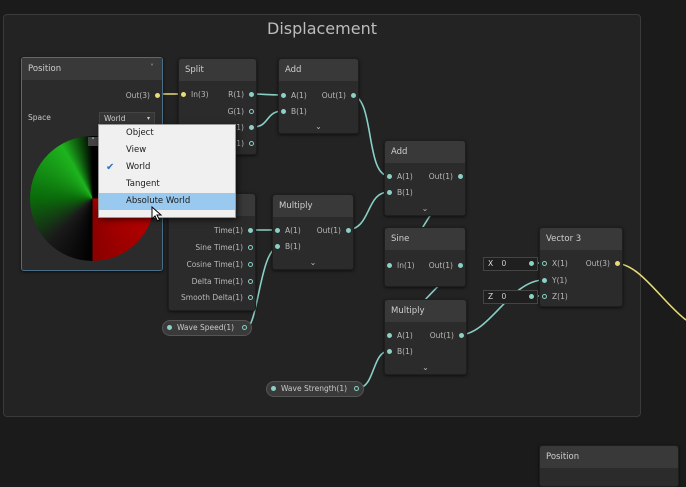 This screenshot has height=487, width=686. I want to click on vector3-in-y: Y(1), so click(553, 281).